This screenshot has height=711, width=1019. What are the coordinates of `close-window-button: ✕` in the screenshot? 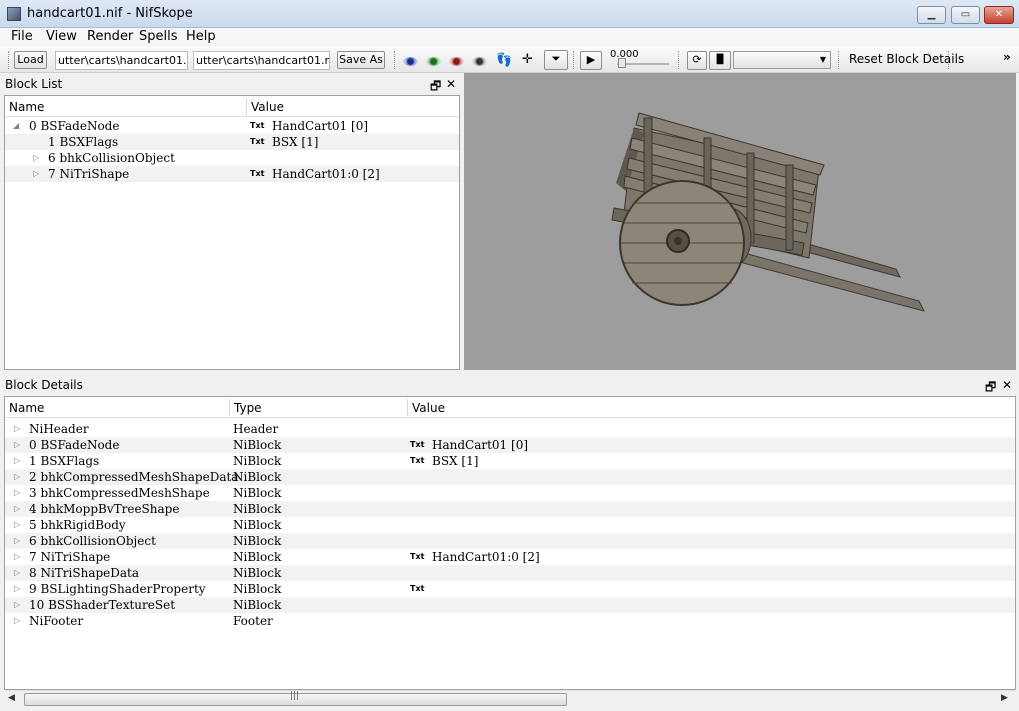 It's located at (999, 15).